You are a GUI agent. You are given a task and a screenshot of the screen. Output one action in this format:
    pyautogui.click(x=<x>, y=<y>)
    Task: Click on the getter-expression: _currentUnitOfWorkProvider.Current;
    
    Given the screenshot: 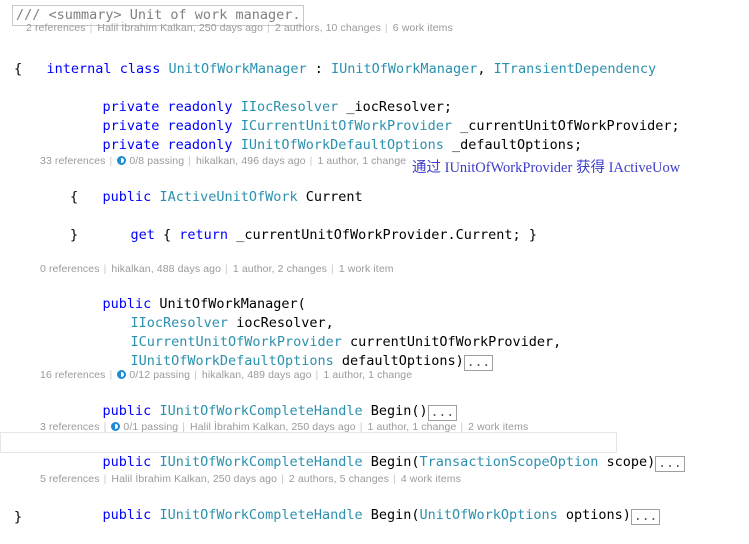 What is the action you would take?
    pyautogui.click(x=378, y=235)
    